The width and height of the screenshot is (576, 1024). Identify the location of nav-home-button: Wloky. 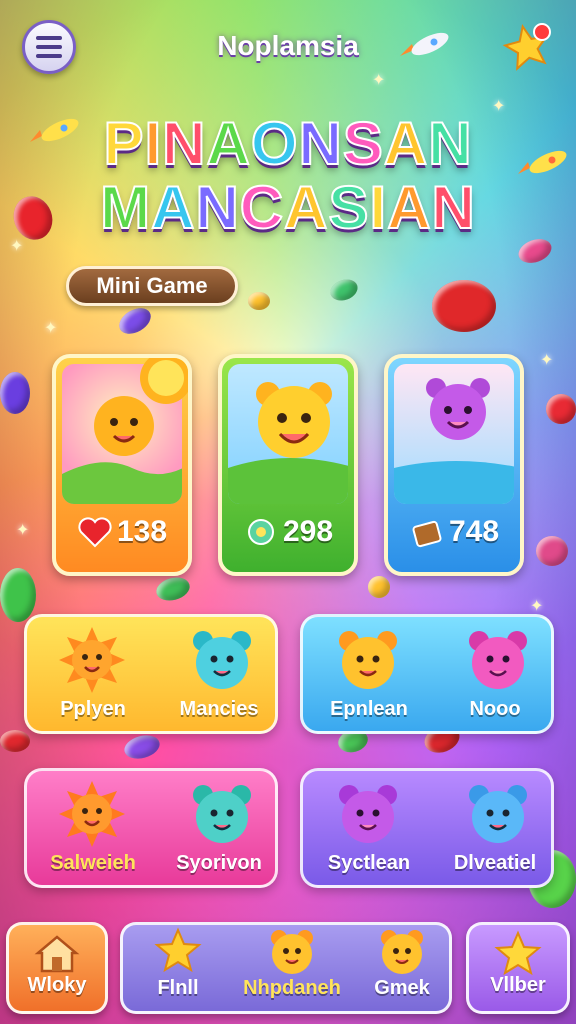
(57, 968).